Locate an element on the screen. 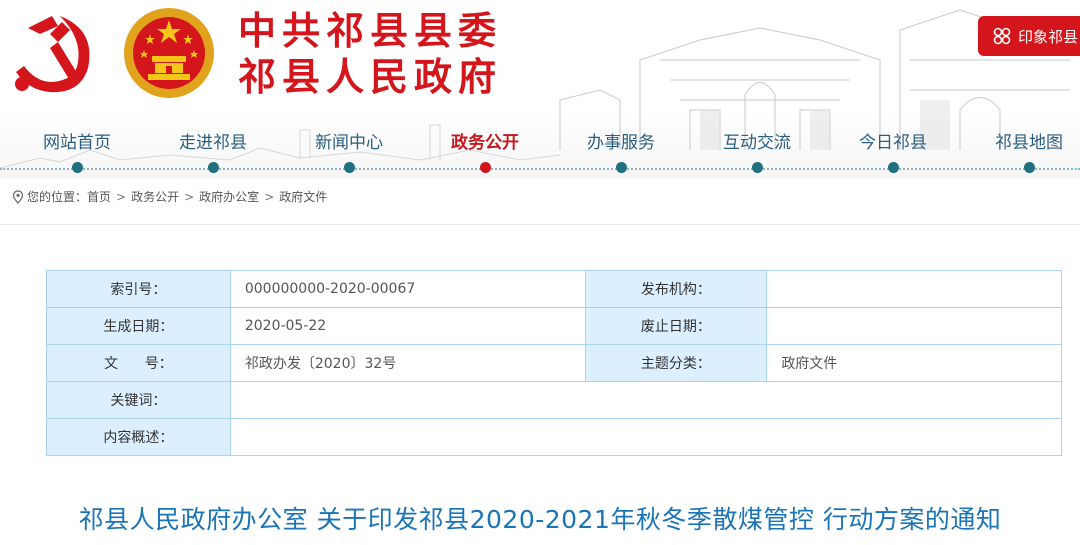 The image size is (1080, 545). breadcrumb-prefix: 您的位置： is located at coordinates (57, 197).